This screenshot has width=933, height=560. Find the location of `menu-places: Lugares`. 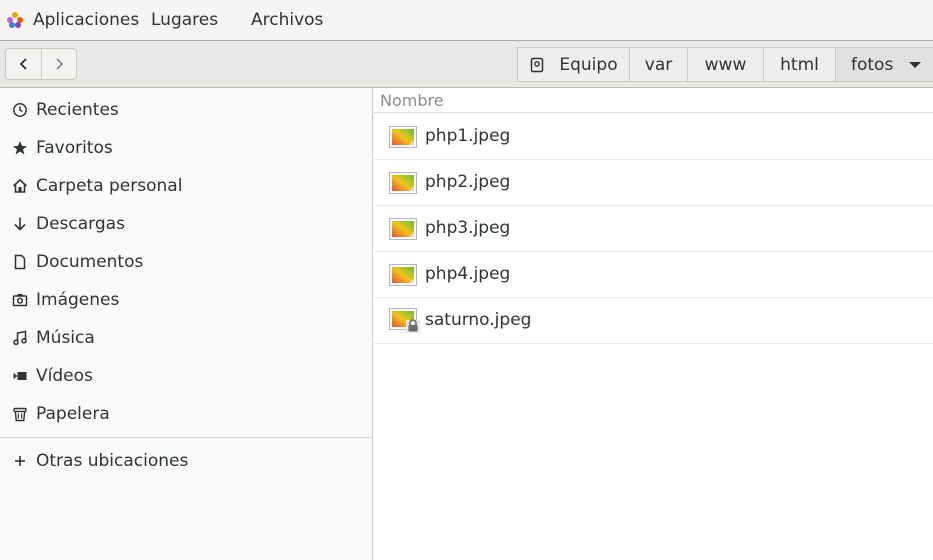

menu-places: Lugares is located at coordinates (184, 20).